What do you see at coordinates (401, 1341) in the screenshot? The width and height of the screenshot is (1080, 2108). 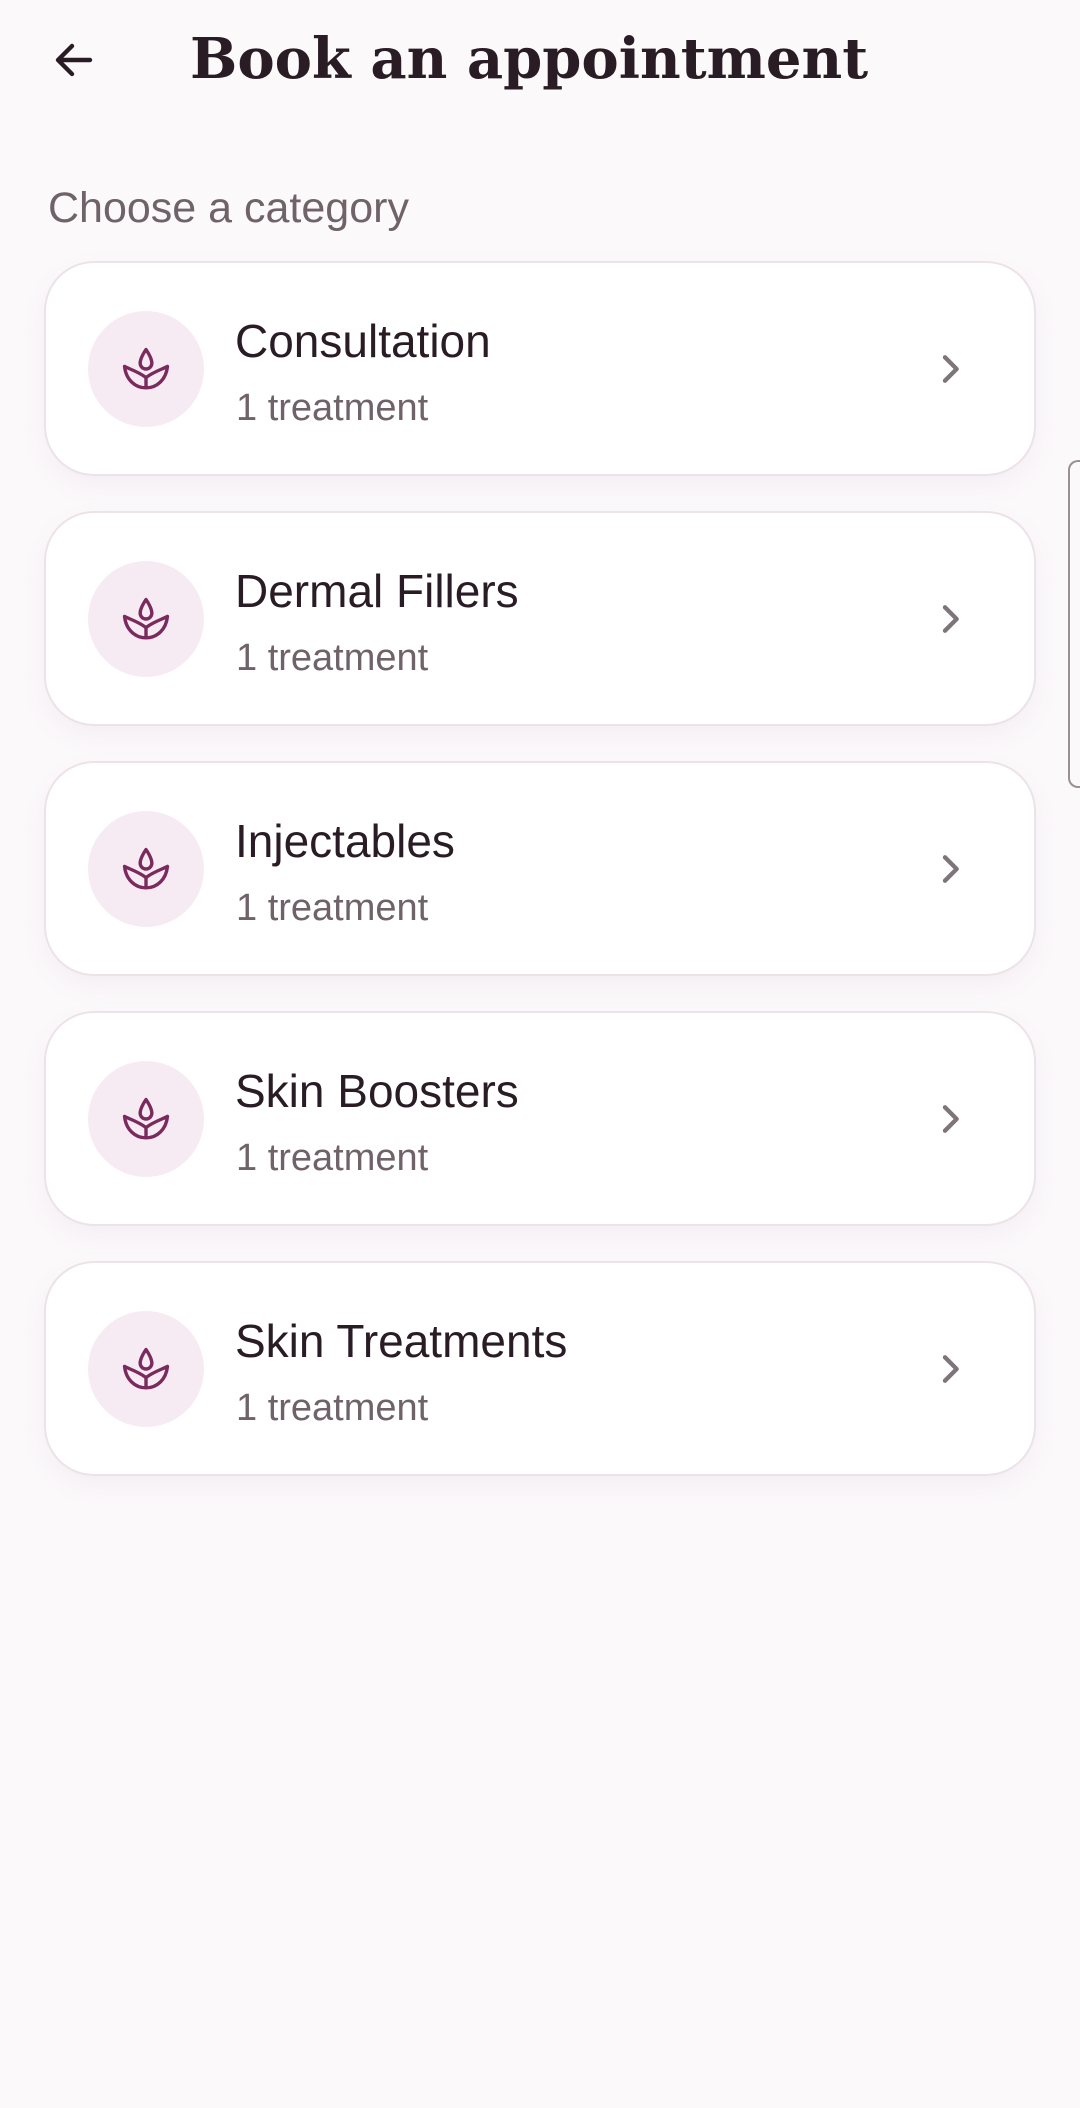 I see `category-name: Skin Treatments` at bounding box center [401, 1341].